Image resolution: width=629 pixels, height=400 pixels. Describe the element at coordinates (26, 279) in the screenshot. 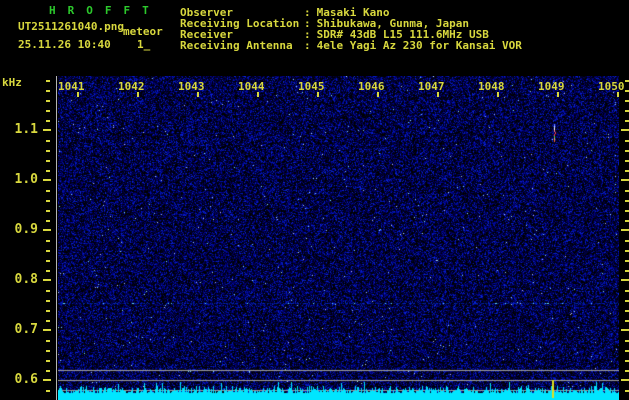

I see `freq-tick-label: 0.8` at that location.